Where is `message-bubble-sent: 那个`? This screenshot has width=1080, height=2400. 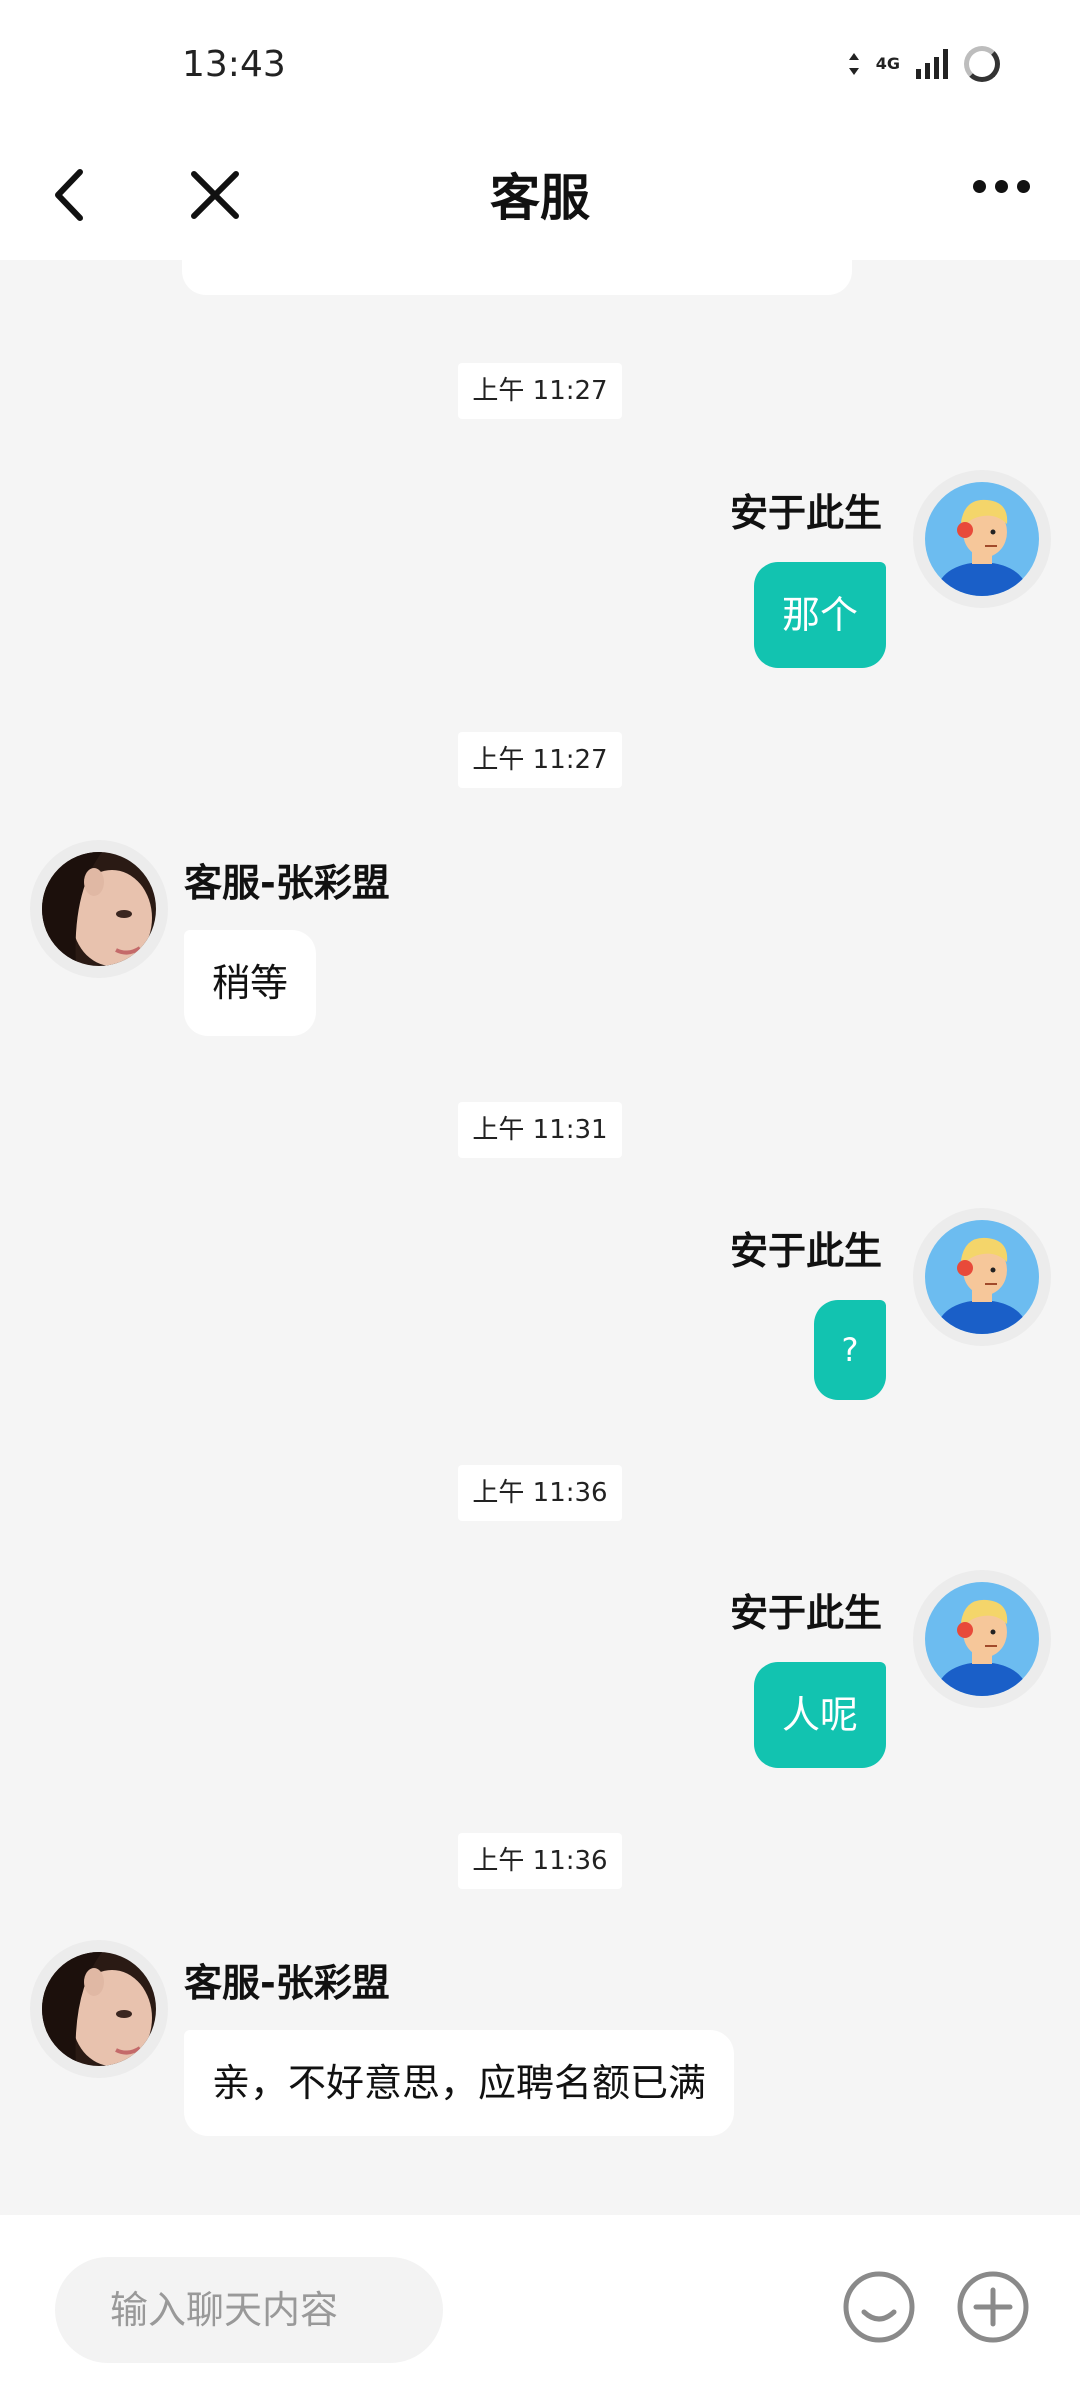 message-bubble-sent: 那个 is located at coordinates (819, 615).